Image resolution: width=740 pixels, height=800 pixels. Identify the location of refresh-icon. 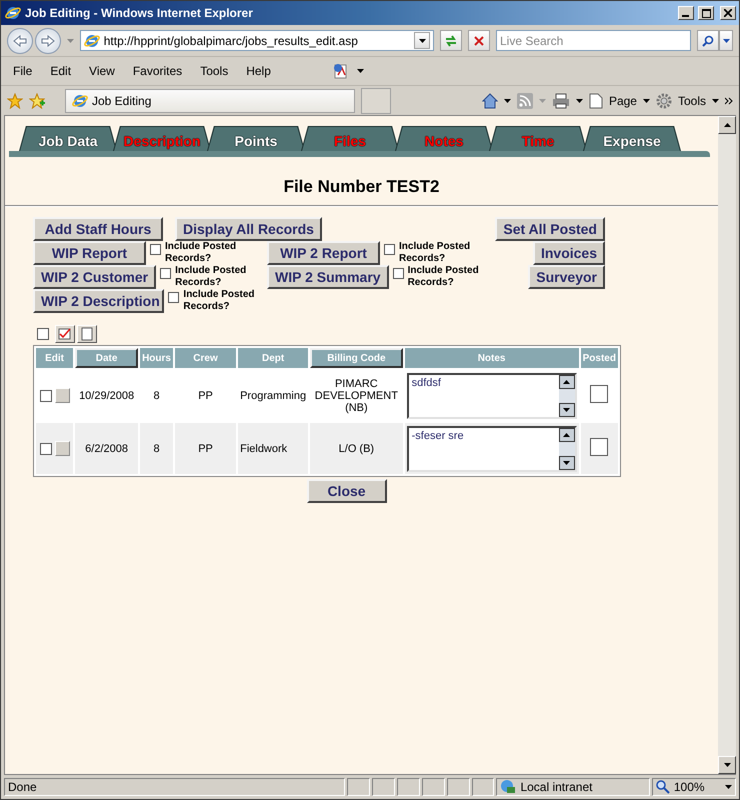
(451, 40).